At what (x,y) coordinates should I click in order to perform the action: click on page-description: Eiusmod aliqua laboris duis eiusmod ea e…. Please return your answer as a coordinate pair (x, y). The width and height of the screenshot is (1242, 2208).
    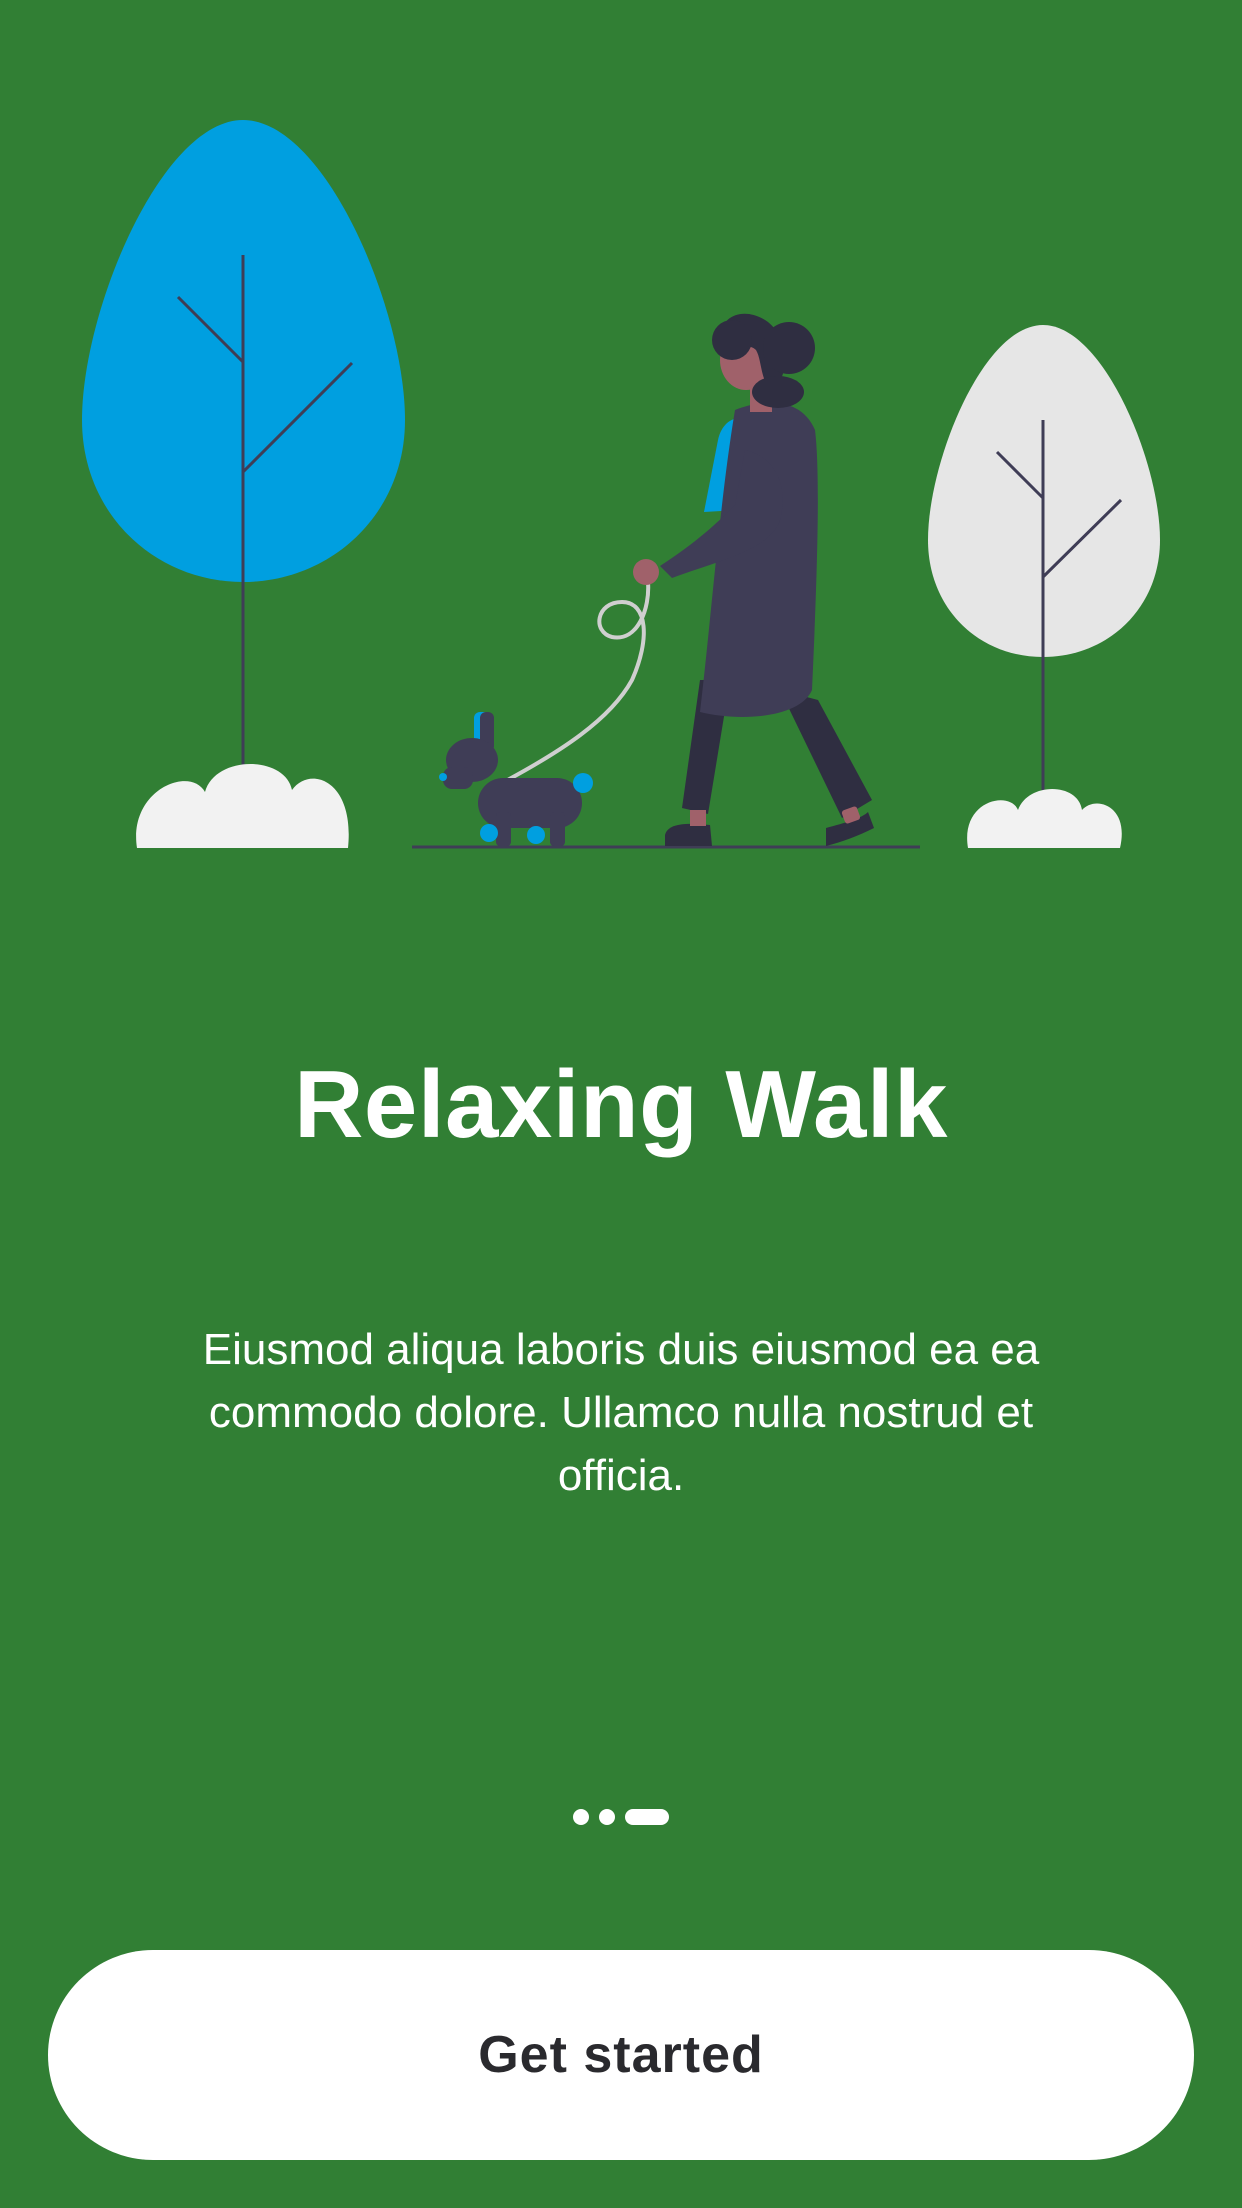
    Looking at the image, I should click on (621, 1412).